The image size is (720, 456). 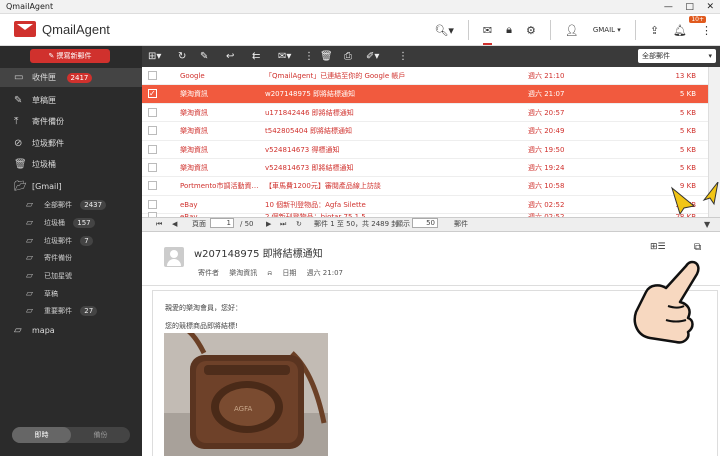 What do you see at coordinates (487, 34) in the screenshot?
I see `mail-view-icon: ✉︎` at bounding box center [487, 34].